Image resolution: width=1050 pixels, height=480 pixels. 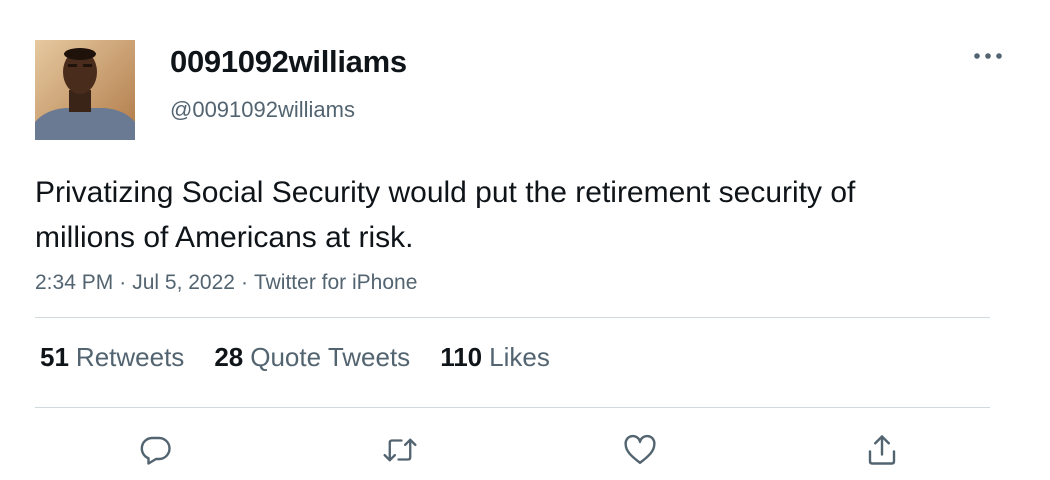 I want to click on retweets-stat: 51 Retweets, so click(x=112, y=357).